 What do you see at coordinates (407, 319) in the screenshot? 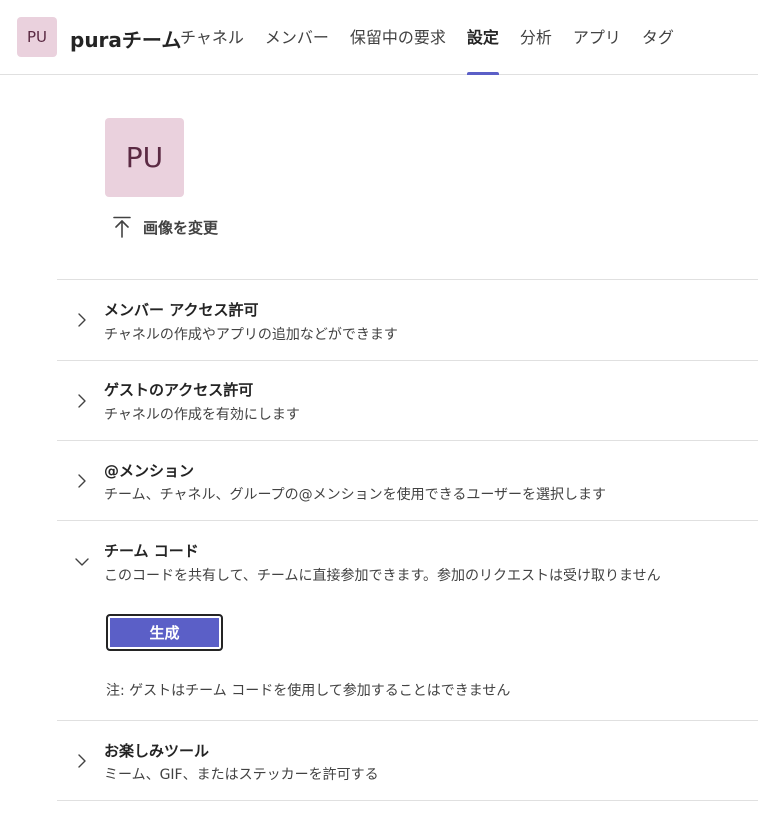
I see `section-member-permissions: メンバー アクセス許可 チャネルの作成やアプリの追加などができます` at bounding box center [407, 319].